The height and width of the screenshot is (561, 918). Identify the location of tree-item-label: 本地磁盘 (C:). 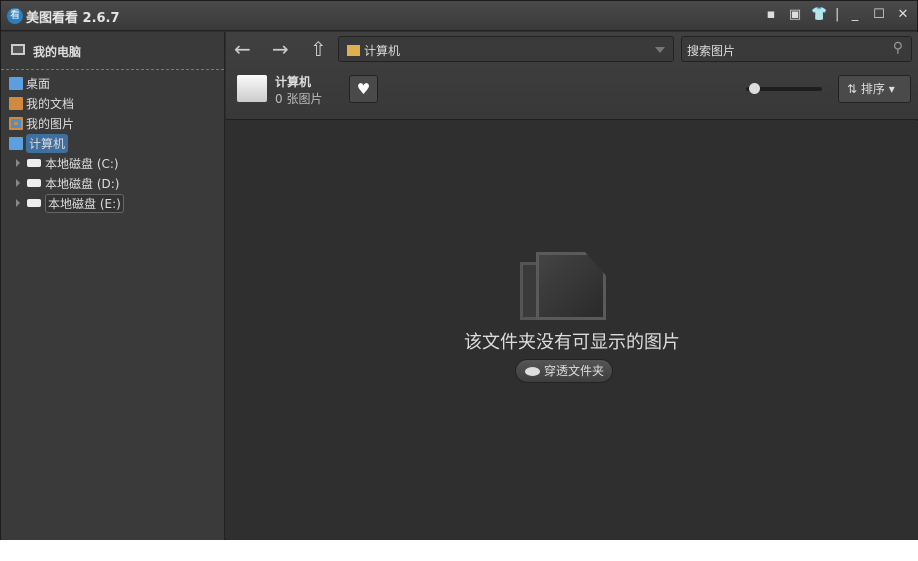
(82, 163).